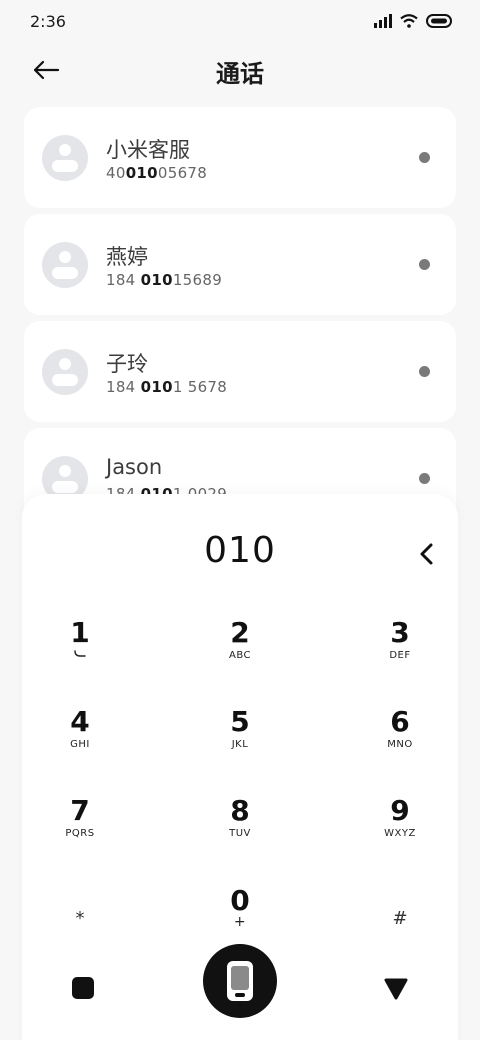 Image resolution: width=480 pixels, height=1040 pixels. I want to click on chevron-left-icon, so click(426, 554).